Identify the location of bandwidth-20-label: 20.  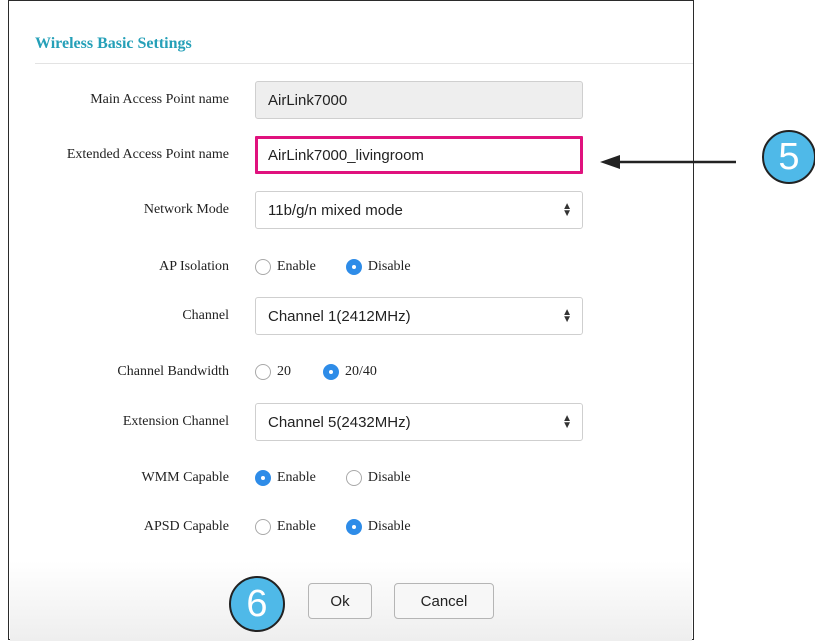
(284, 371).